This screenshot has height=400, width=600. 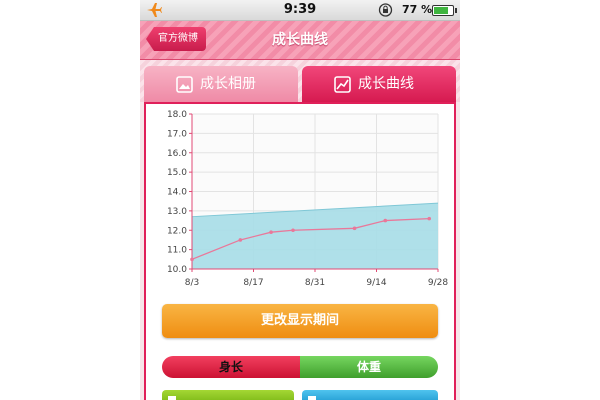 What do you see at coordinates (417, 9) in the screenshot?
I see `battery-percent: 77 %` at bounding box center [417, 9].